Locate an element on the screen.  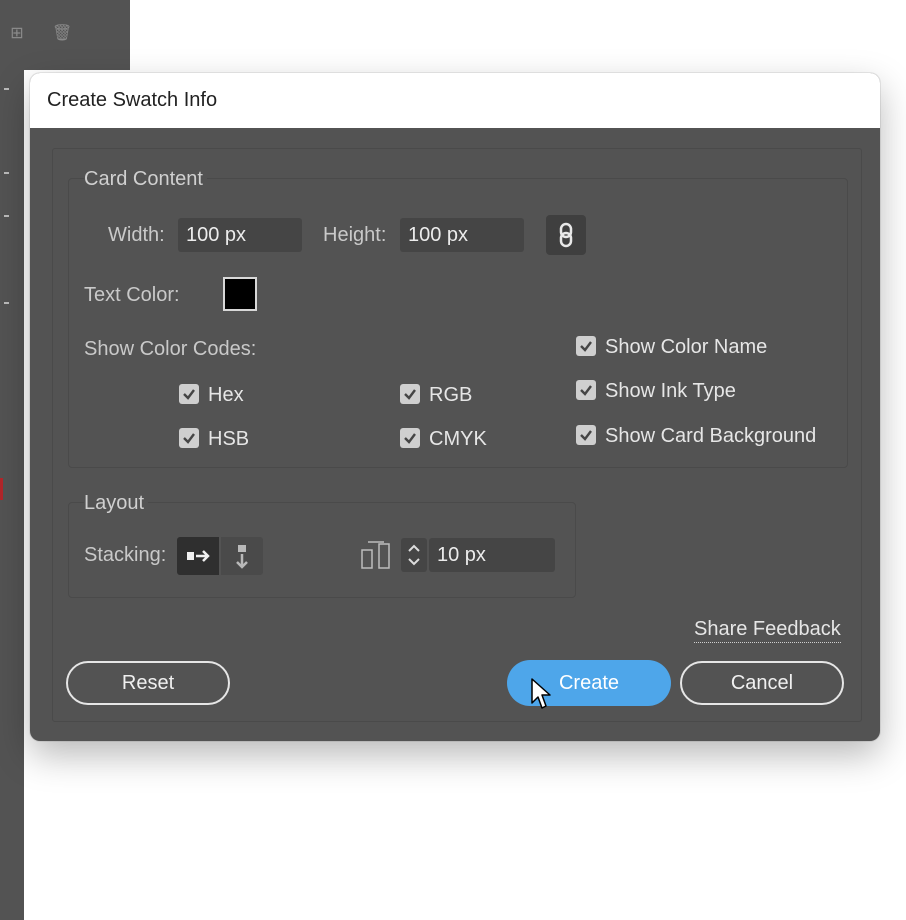
arrow-right-icon is located at coordinates (198, 556).